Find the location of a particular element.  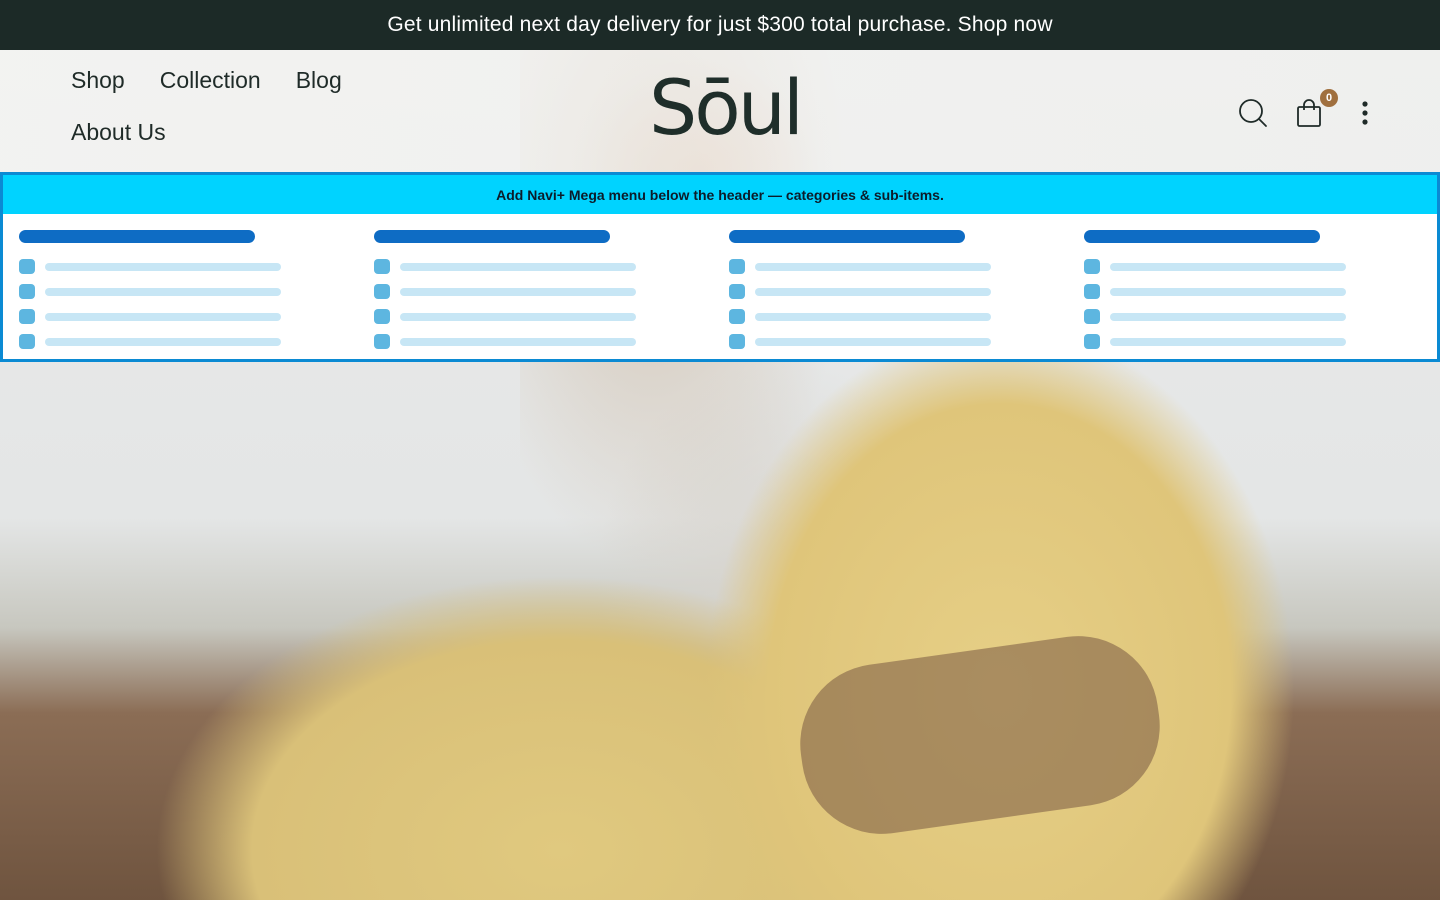

header-icons: 0 is located at coordinates (1309, 108).